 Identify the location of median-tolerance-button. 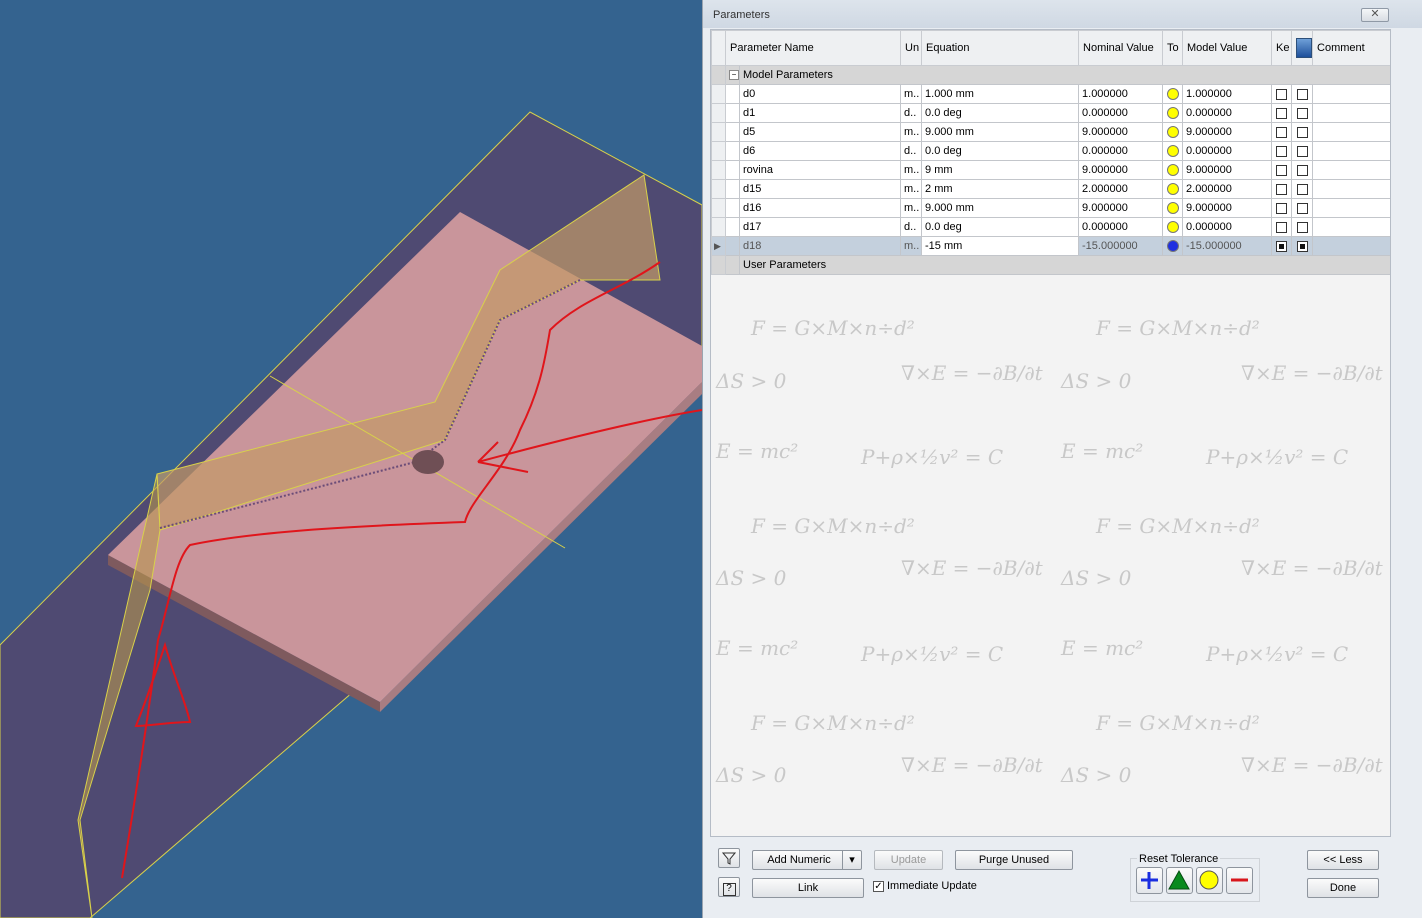
(1179, 880).